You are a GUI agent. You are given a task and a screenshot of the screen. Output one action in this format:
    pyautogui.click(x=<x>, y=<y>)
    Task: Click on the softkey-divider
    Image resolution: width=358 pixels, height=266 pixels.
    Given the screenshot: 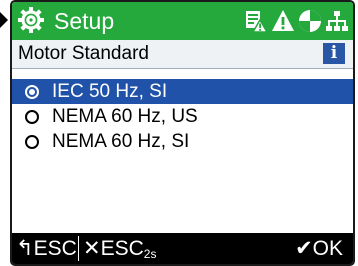 What is the action you would take?
    pyautogui.click(x=78, y=248)
    